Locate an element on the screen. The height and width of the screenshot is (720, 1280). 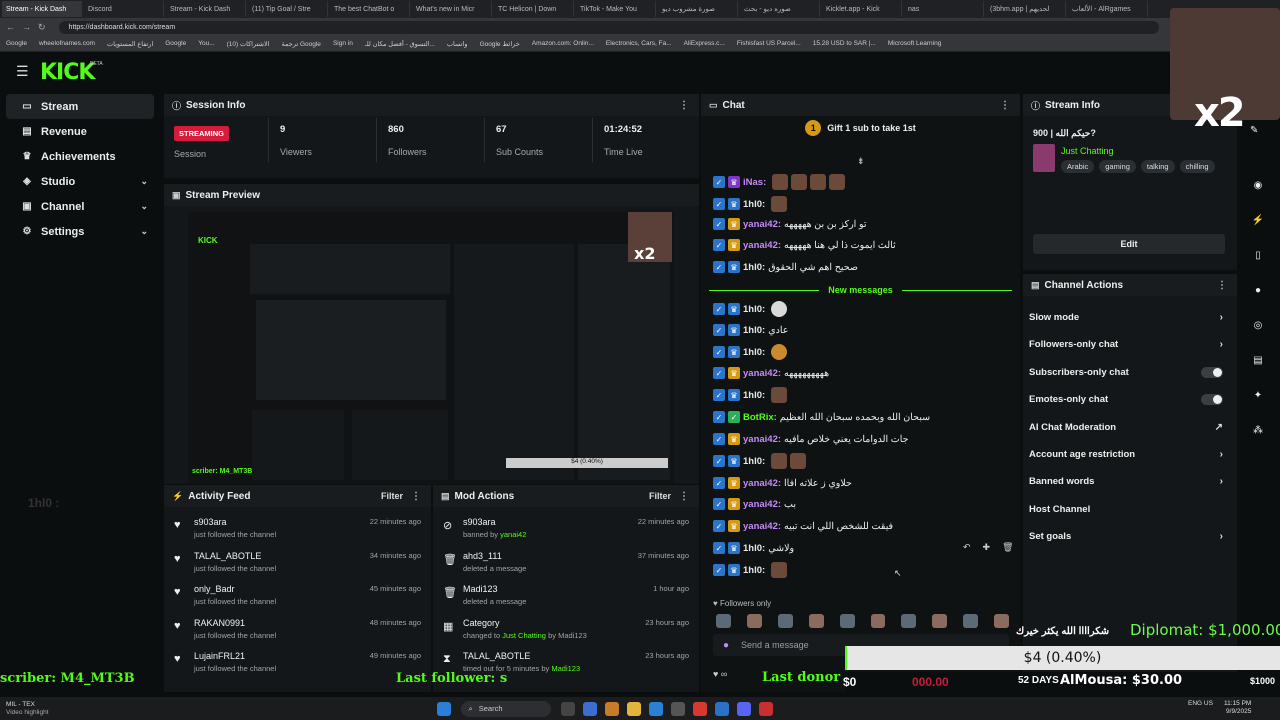
reply-icon: ↶ is located at coordinates (967, 547).